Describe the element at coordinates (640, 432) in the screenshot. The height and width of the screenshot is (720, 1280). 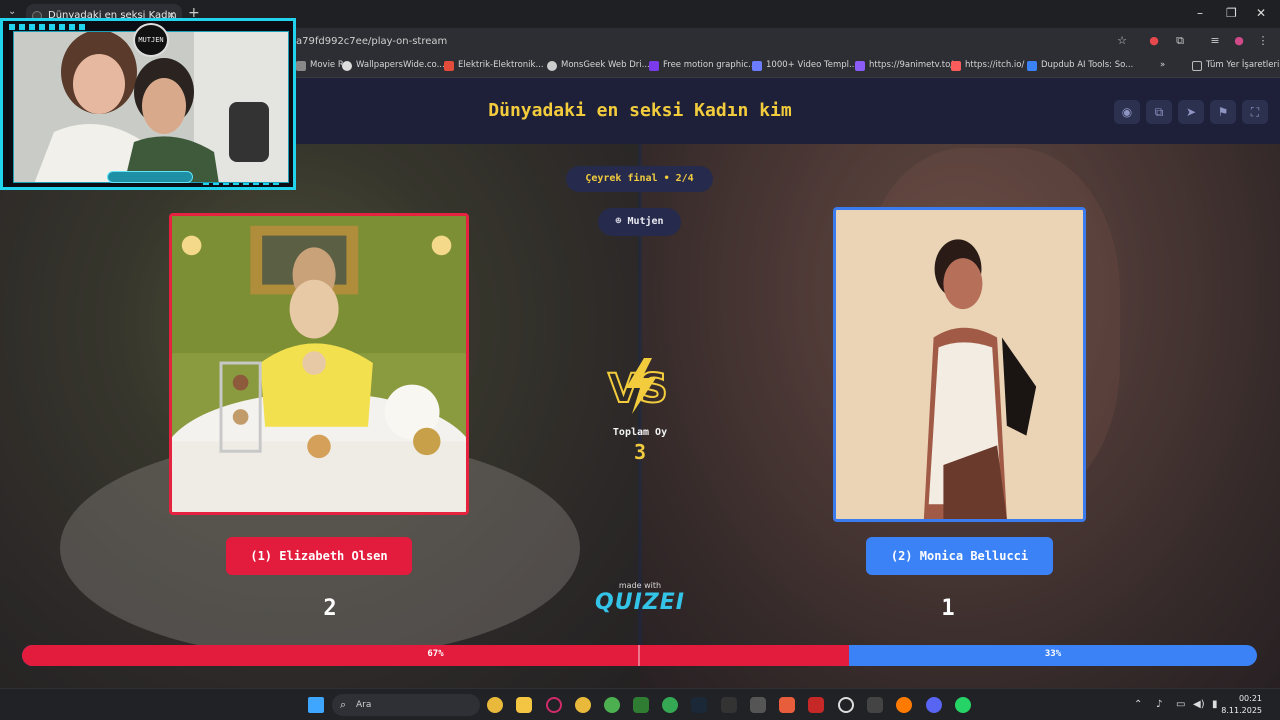
I see `total-votes-label: Toplam Oy` at that location.